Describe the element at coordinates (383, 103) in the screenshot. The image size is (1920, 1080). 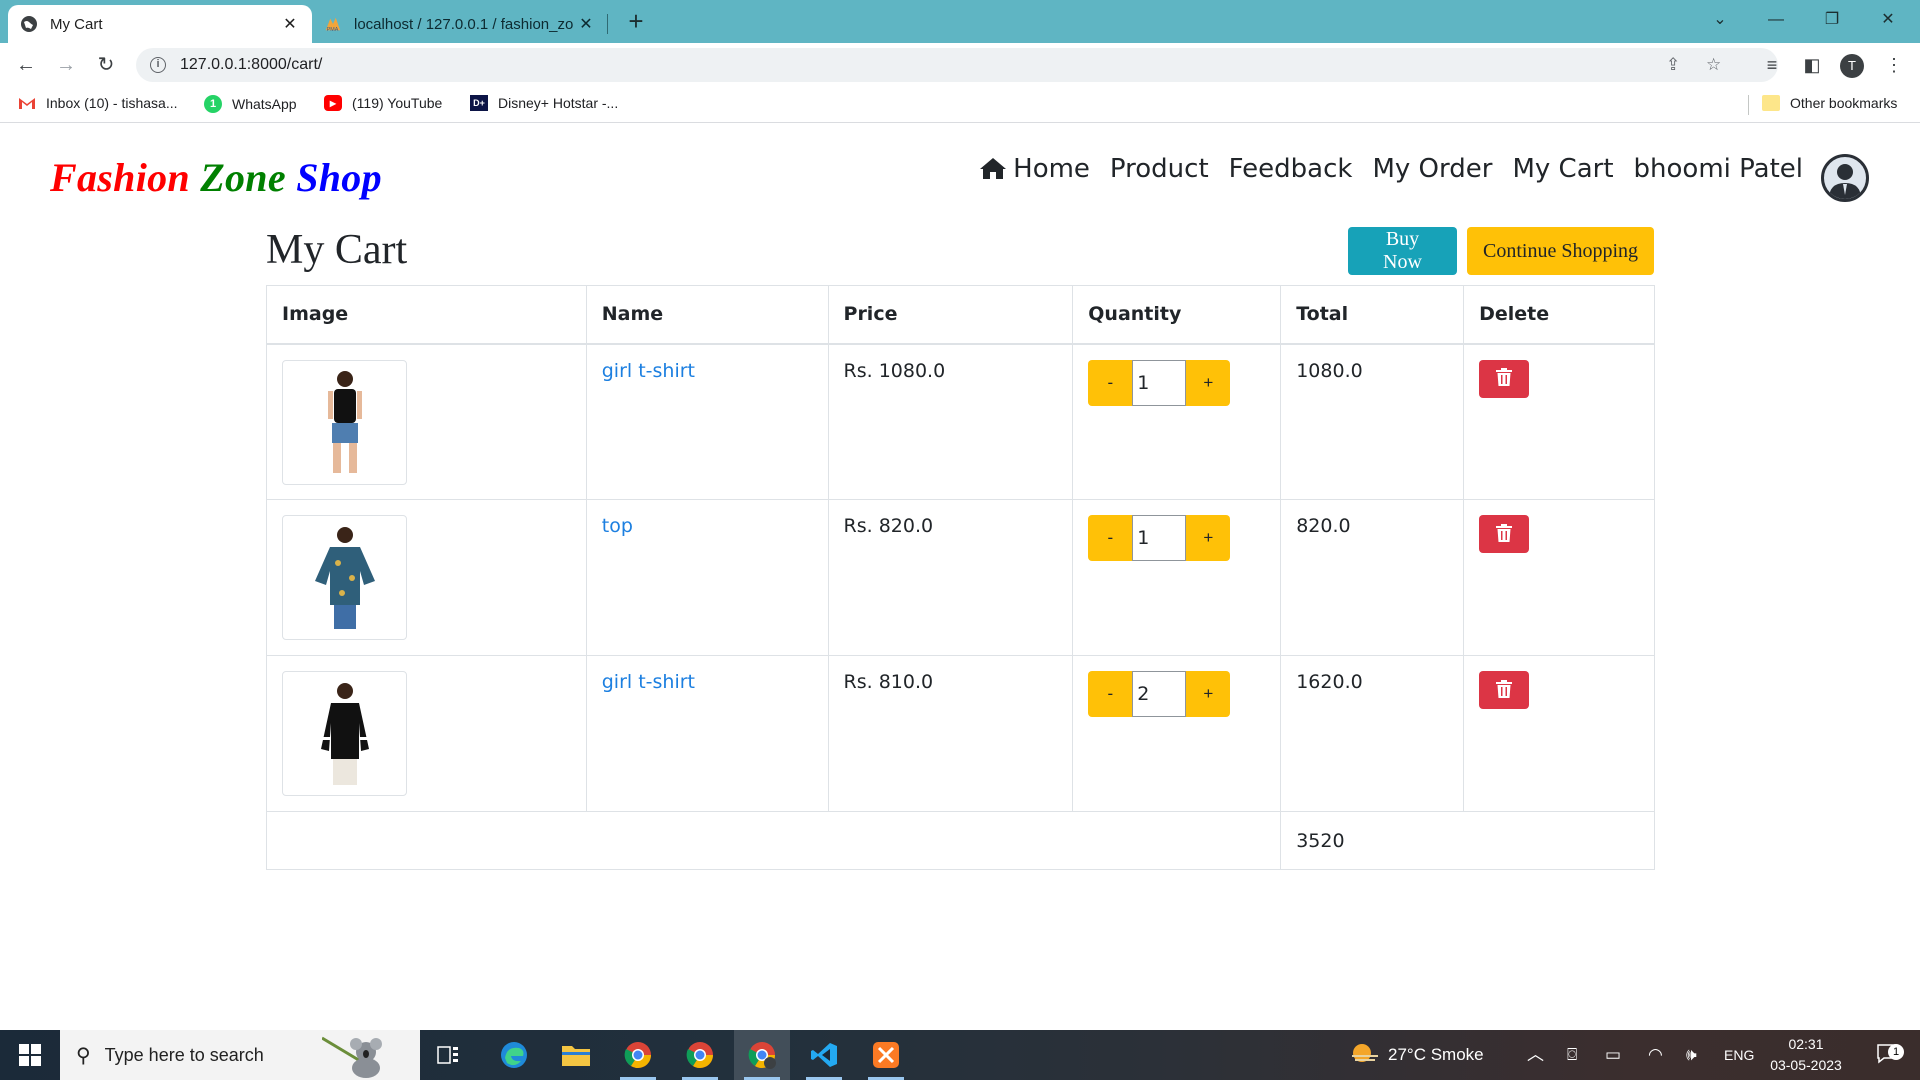
I see `bookmark-youtube: ▶ (119) YouTube` at that location.